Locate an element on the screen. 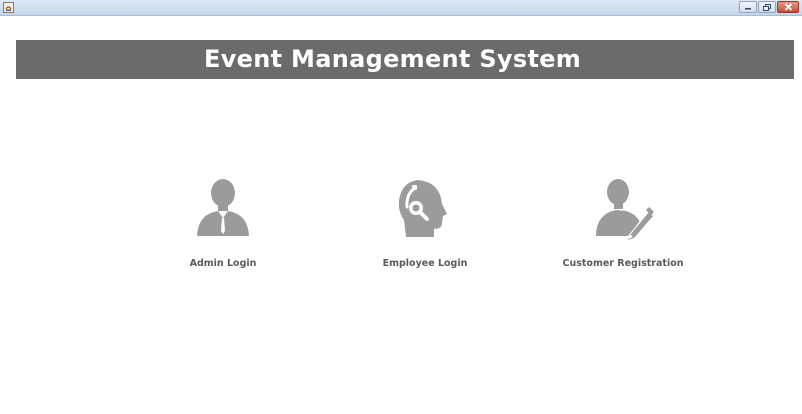  employee-login-label: Employee Login is located at coordinates (425, 263).